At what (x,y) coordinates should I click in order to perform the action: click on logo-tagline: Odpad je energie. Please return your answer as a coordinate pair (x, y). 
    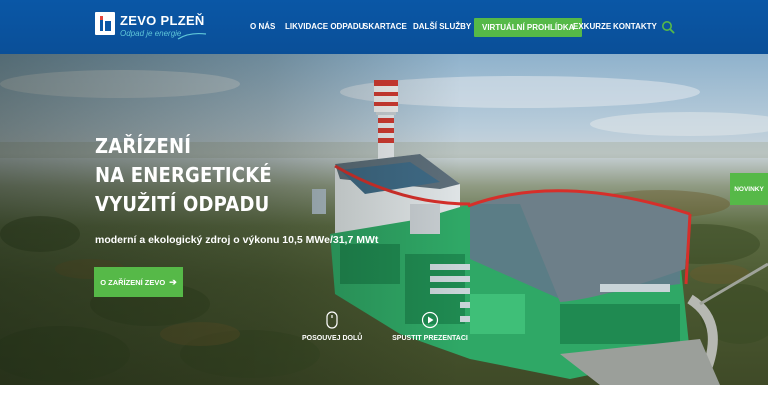
    Looking at the image, I should click on (151, 33).